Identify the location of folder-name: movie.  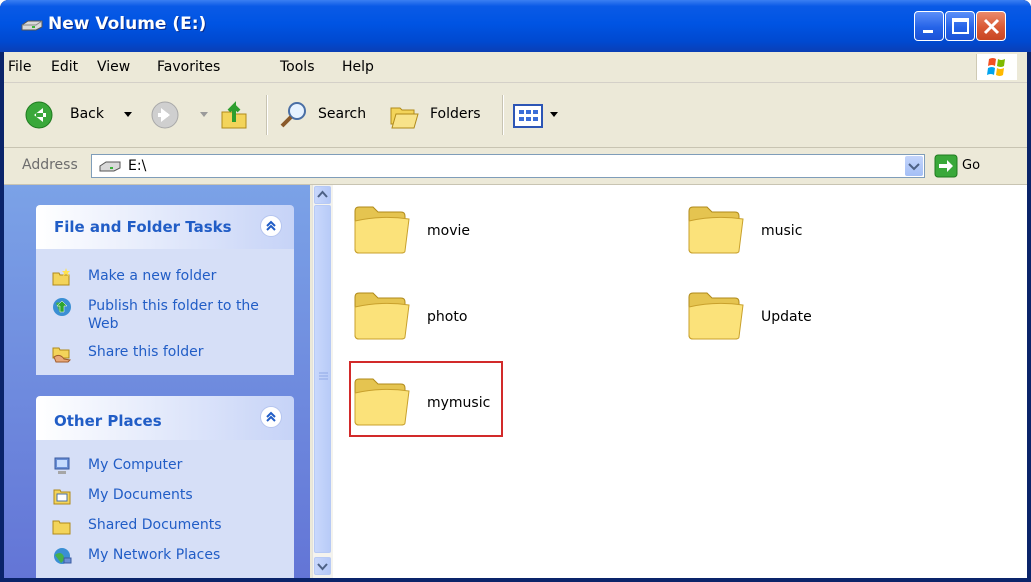
(448, 231).